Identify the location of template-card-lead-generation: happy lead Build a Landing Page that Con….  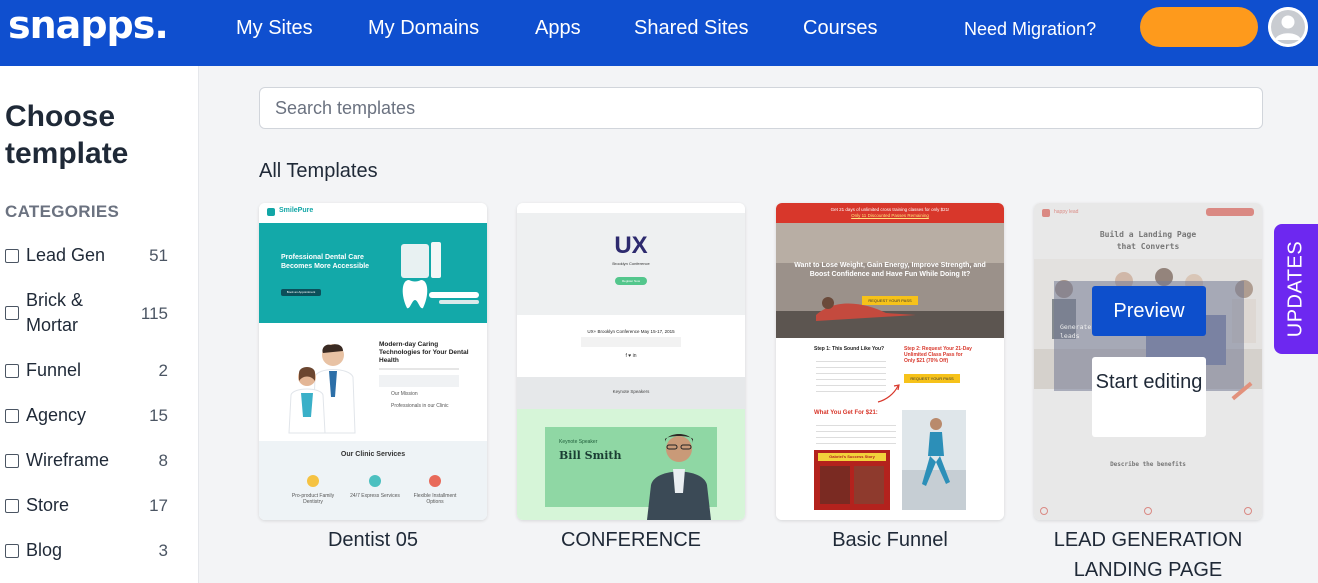
(1148, 361).